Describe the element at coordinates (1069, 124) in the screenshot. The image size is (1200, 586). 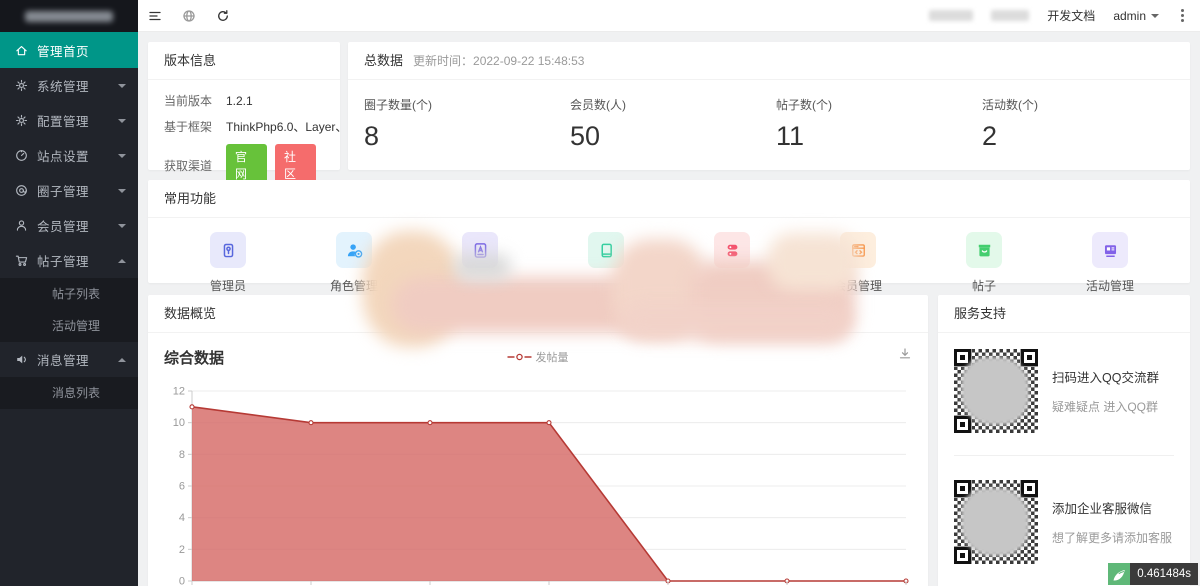
I see `stat-item: 活动数(个) 2` at that location.